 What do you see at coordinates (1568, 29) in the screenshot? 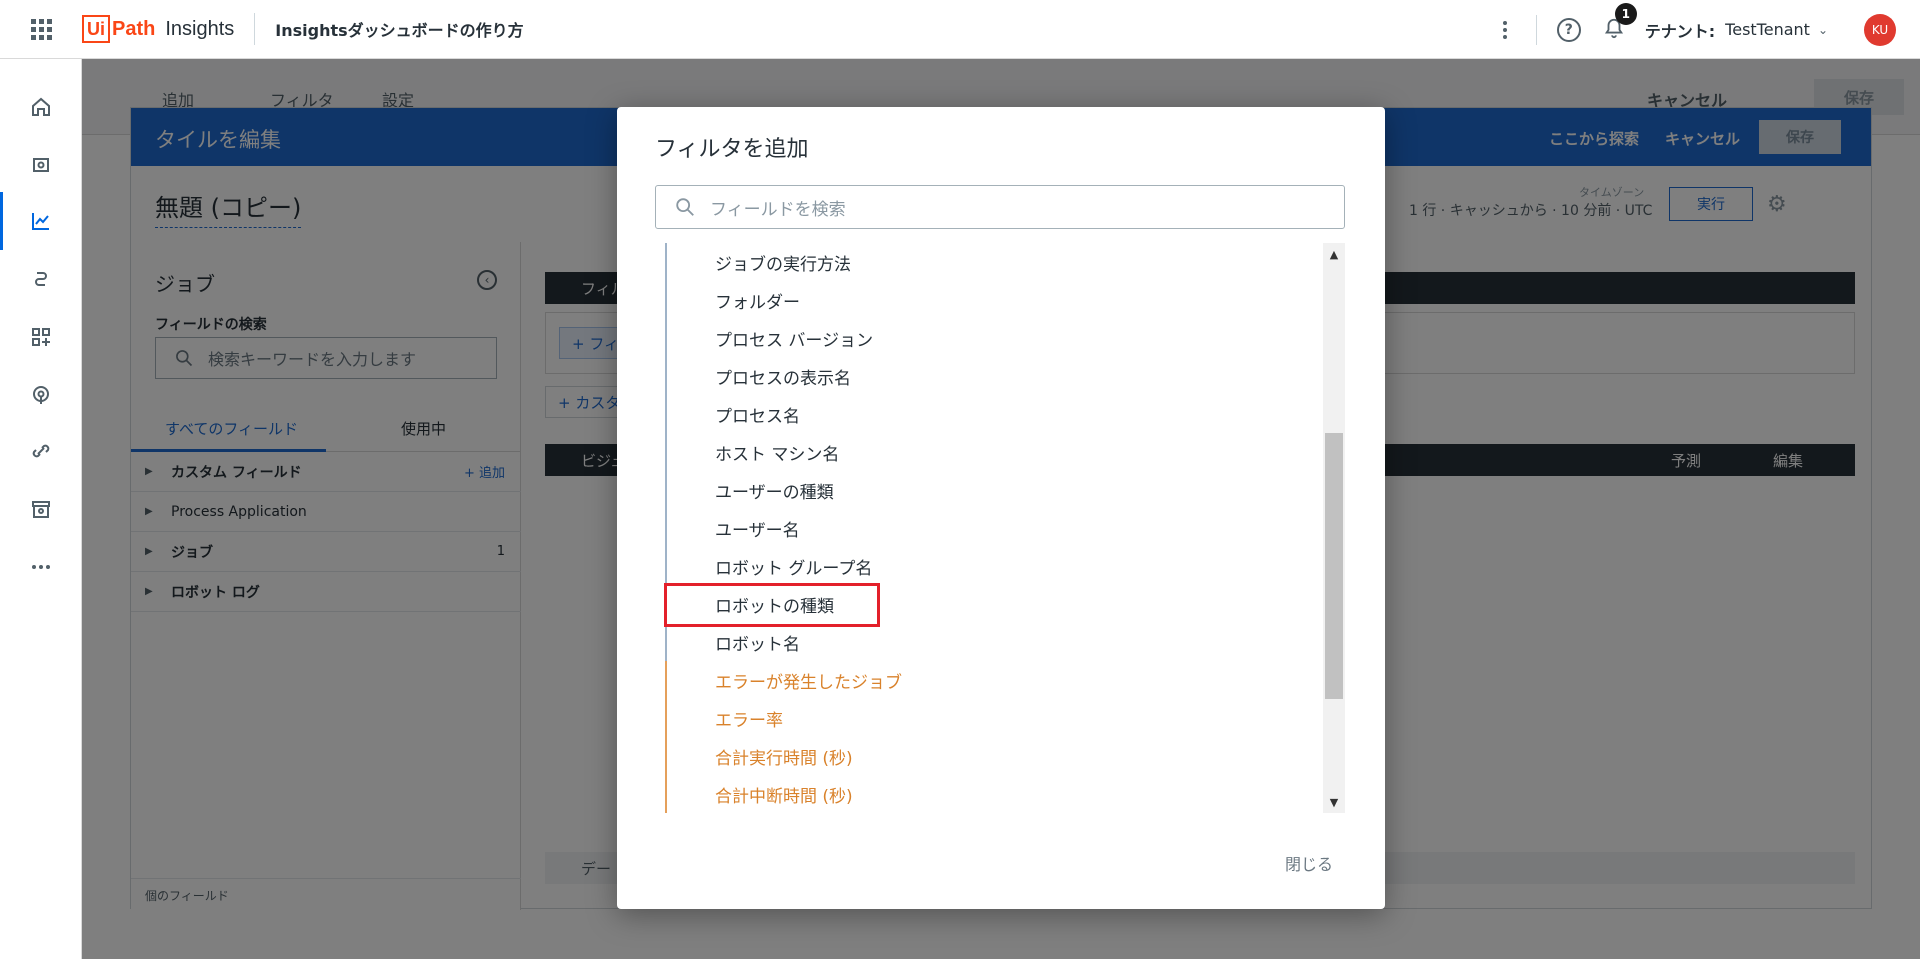
I see `help-icon: ?` at bounding box center [1568, 29].